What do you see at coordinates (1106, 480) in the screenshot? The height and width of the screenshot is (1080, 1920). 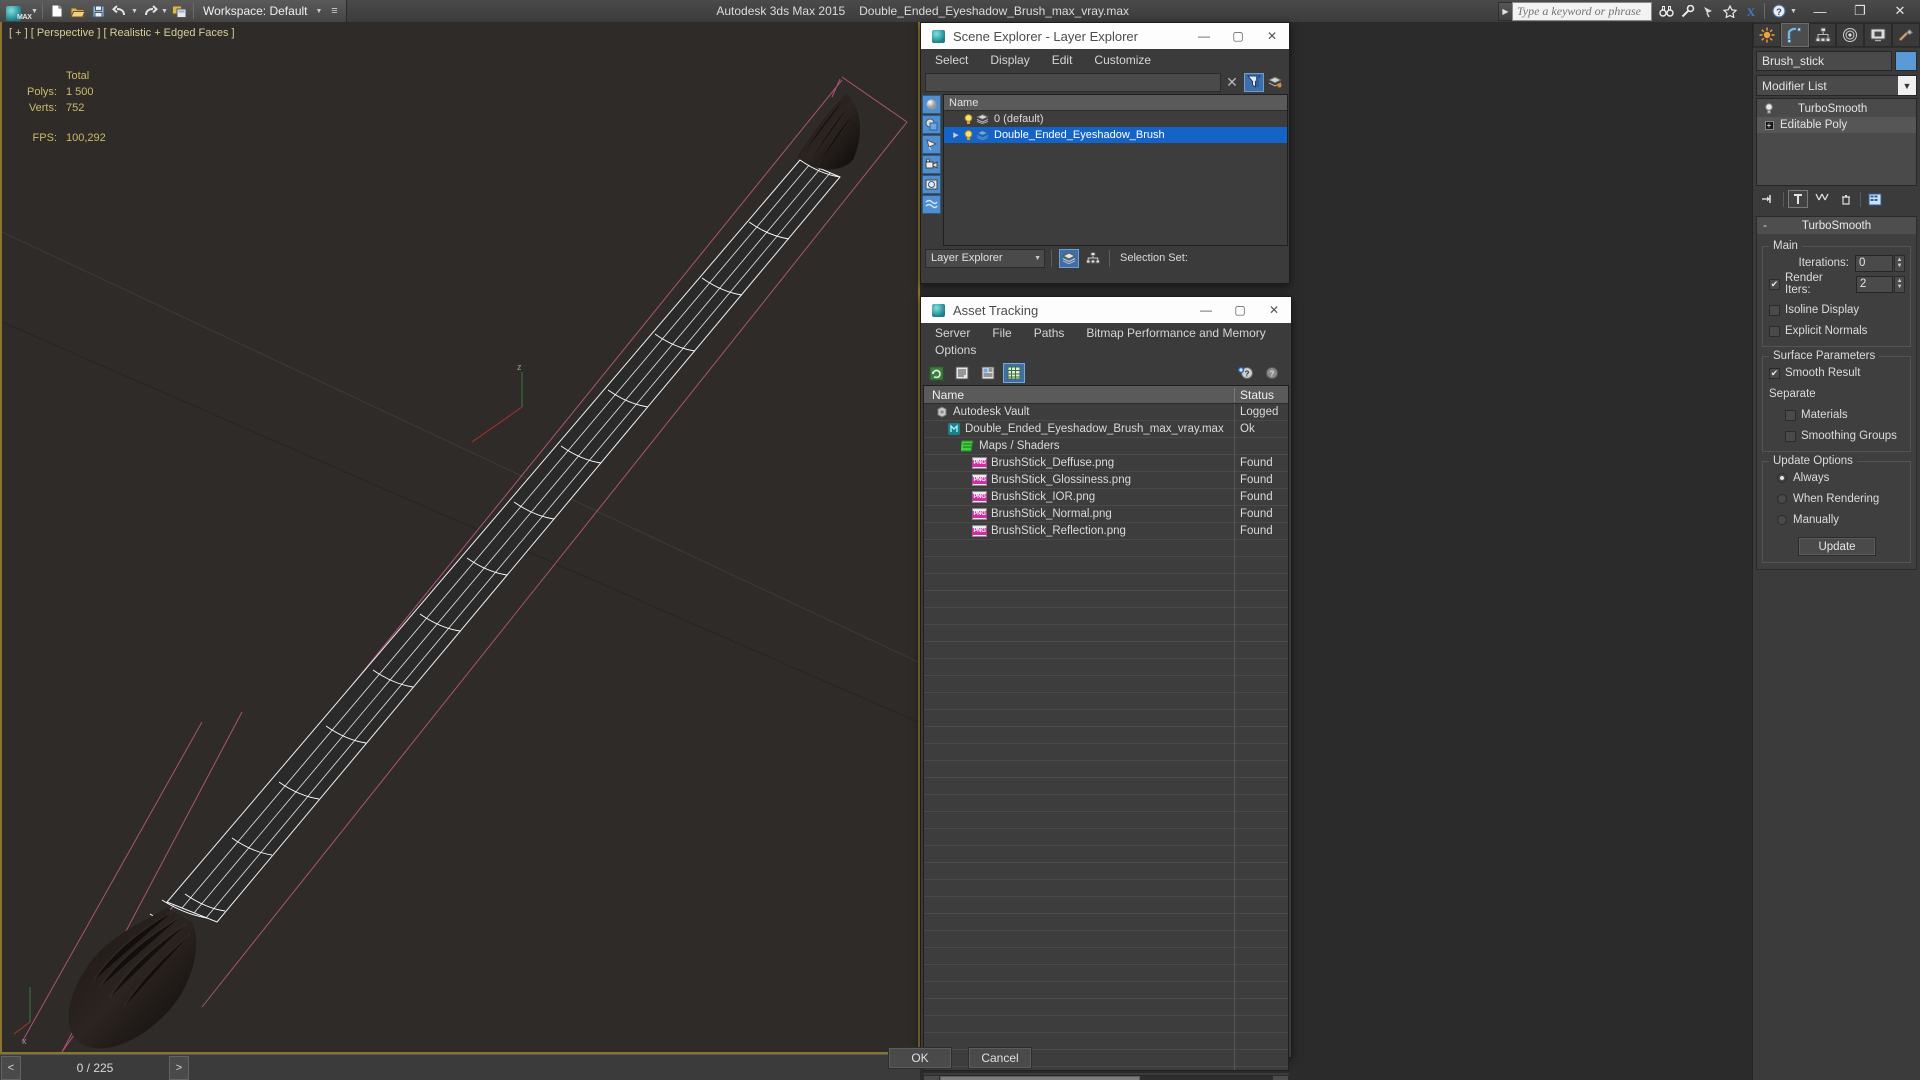 I see `asset-row: PNG BrushStick_Glossiness.png Found` at bounding box center [1106, 480].